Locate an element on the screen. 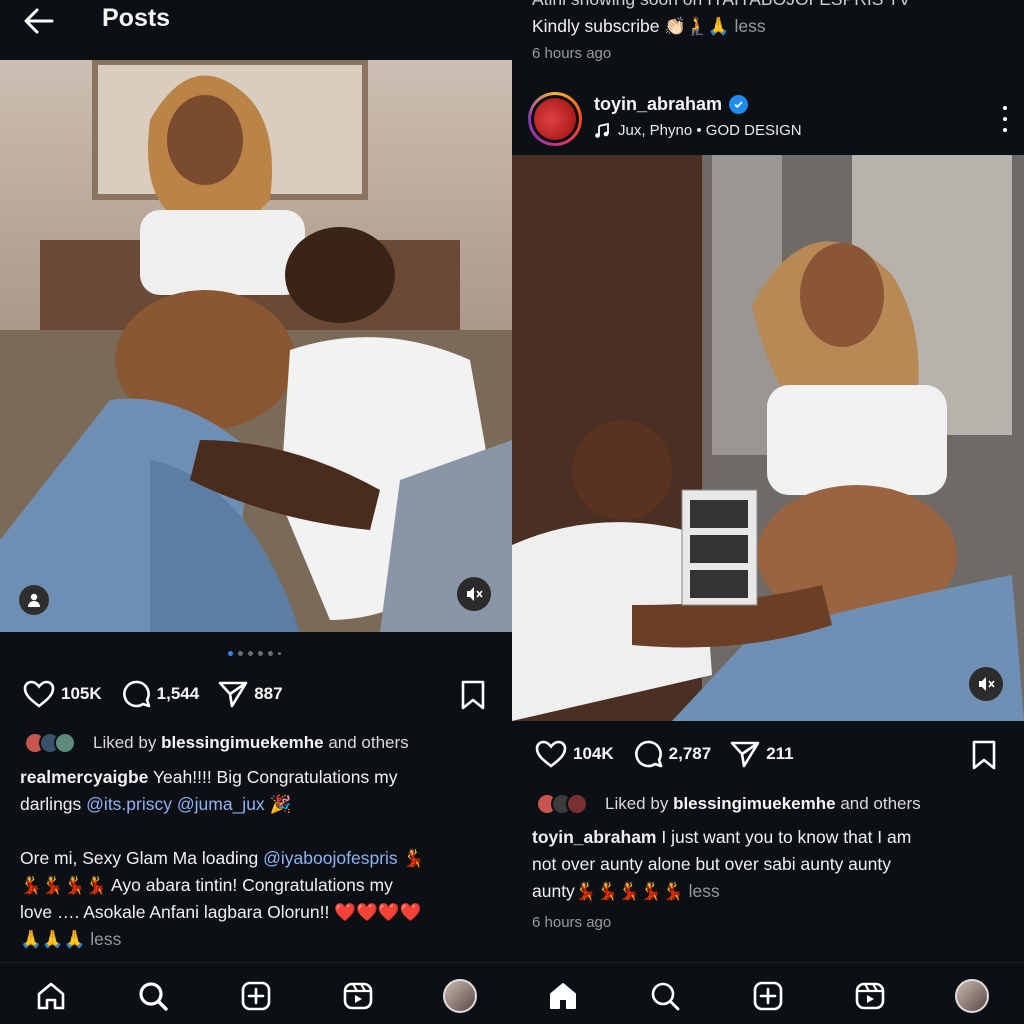 The width and height of the screenshot is (1024, 1024). profile-avatar is located at coordinates (460, 996).